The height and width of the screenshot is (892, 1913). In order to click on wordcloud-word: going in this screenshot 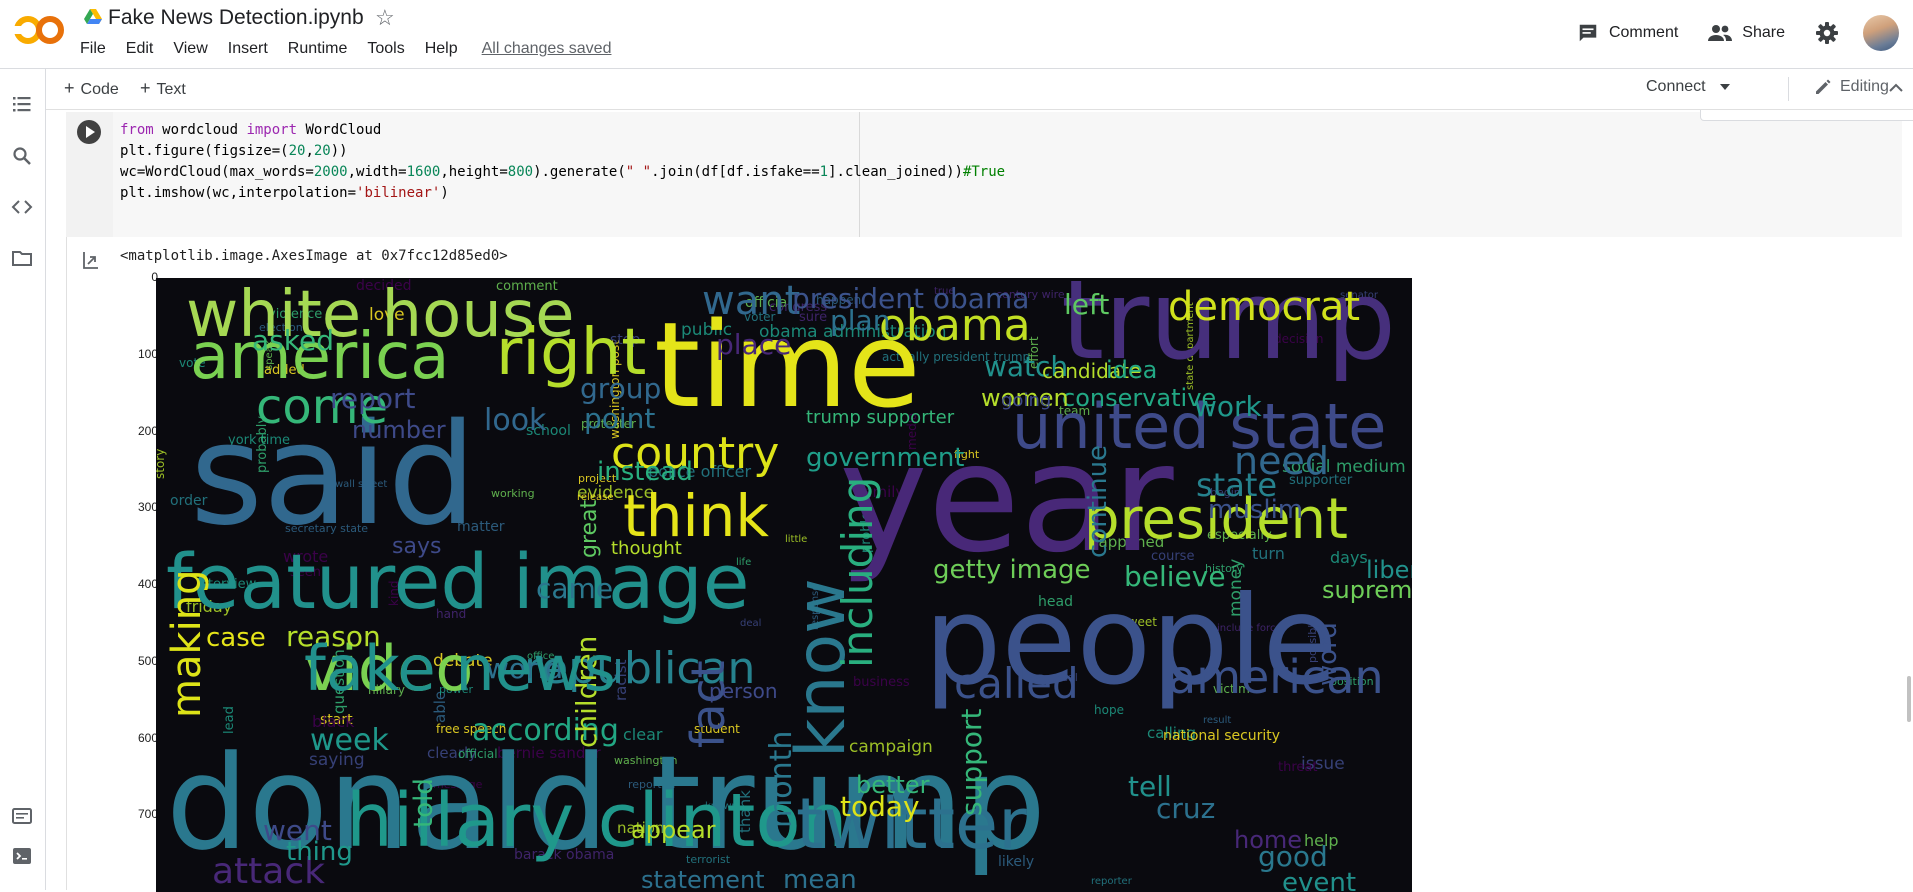, I will do `click(1026, 400)`.